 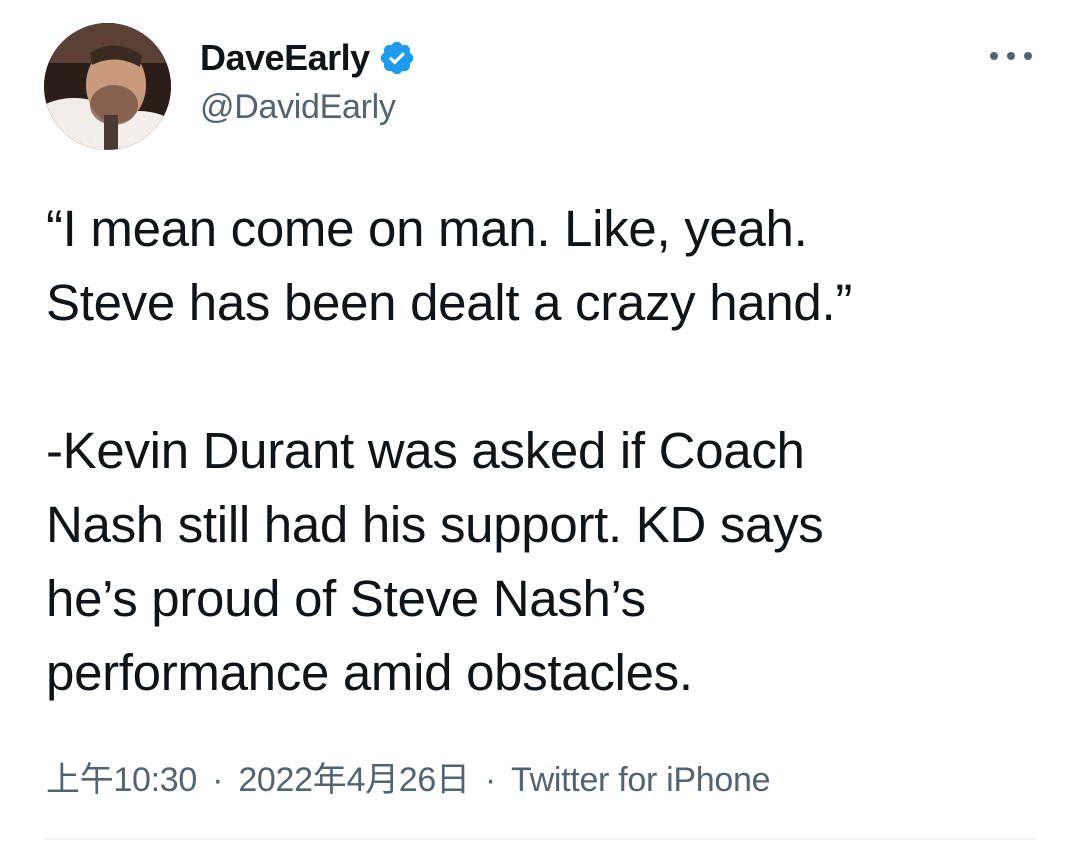 What do you see at coordinates (540, 839) in the screenshot?
I see `divider` at bounding box center [540, 839].